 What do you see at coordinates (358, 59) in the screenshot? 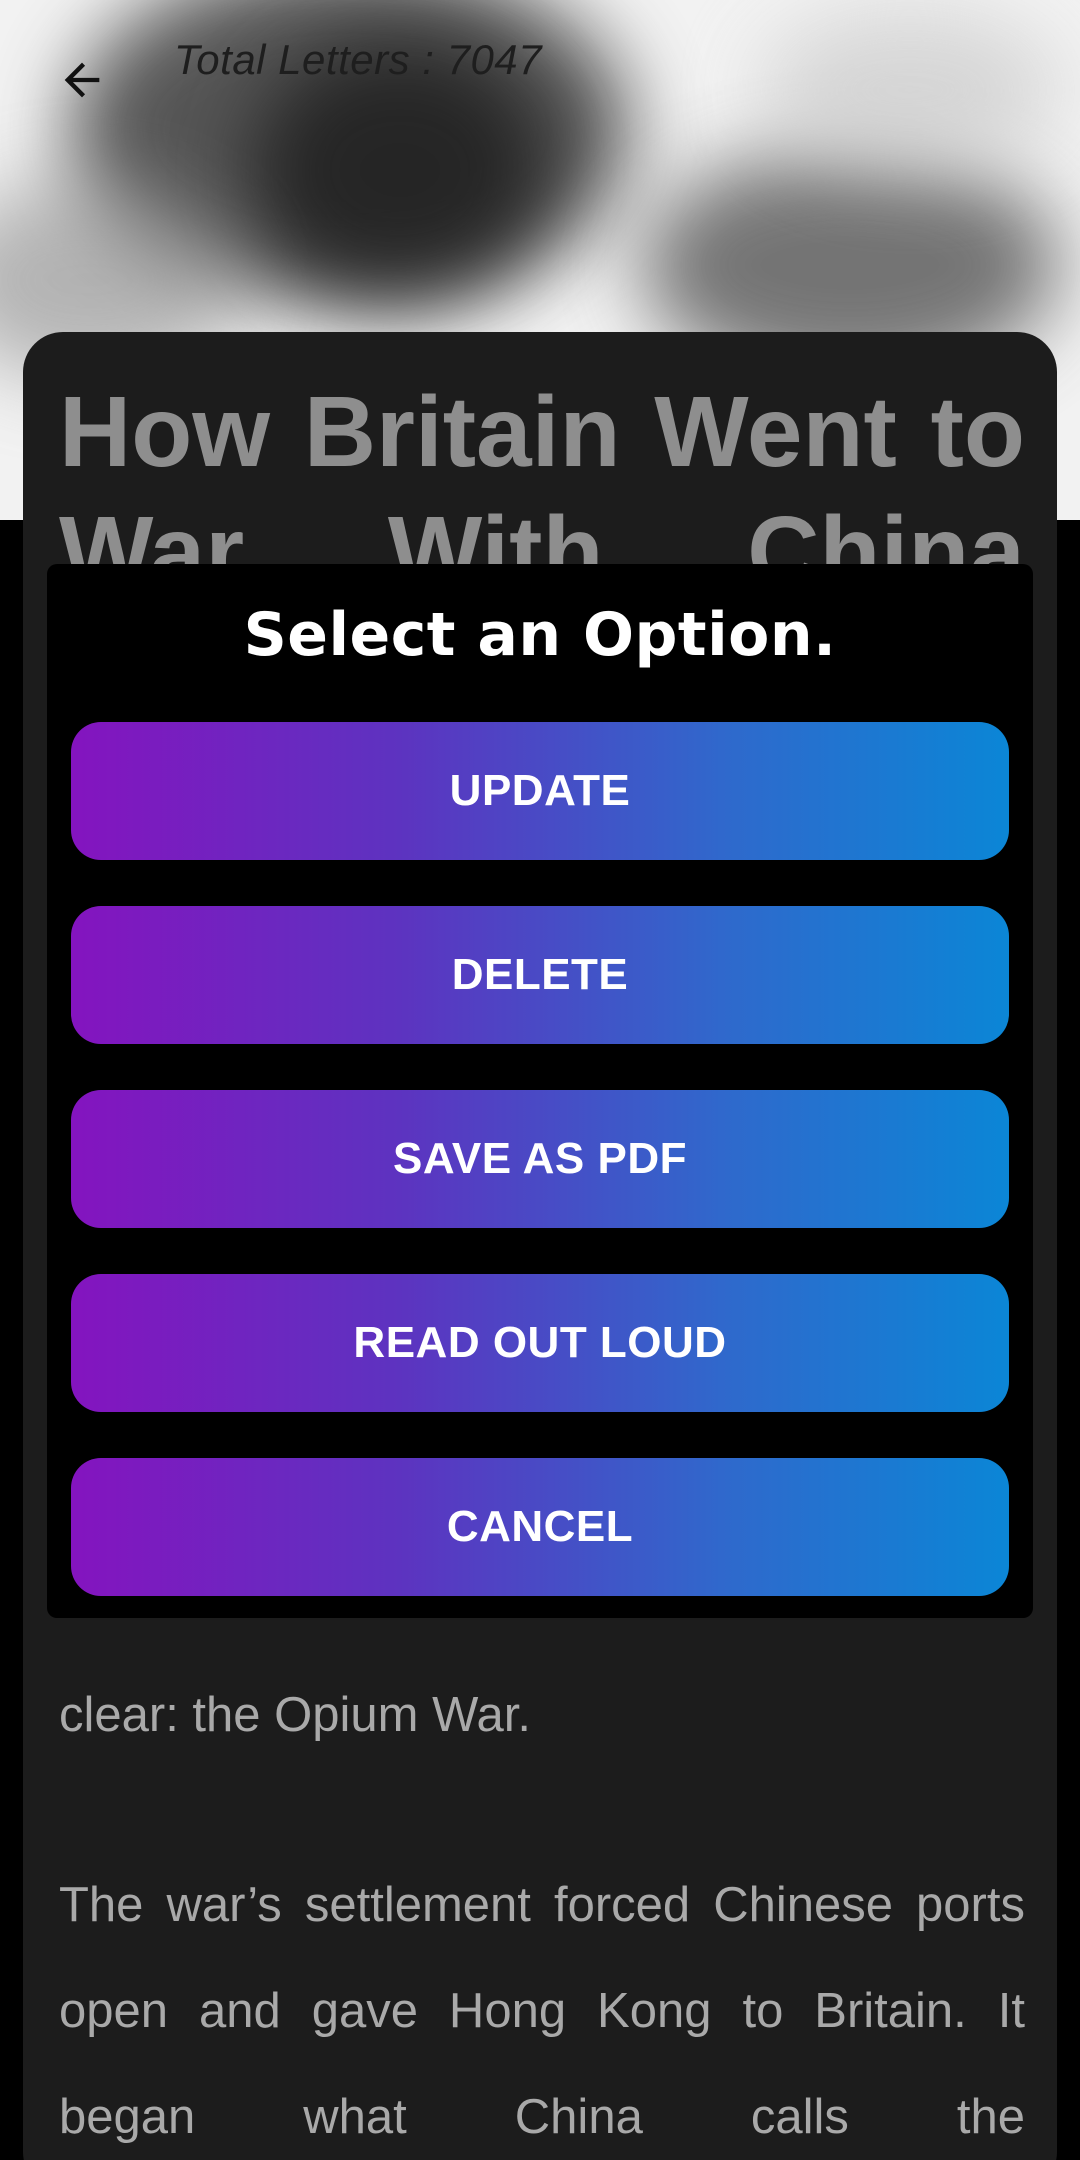
I see `total-letters-count: Total Letters : 7047` at bounding box center [358, 59].